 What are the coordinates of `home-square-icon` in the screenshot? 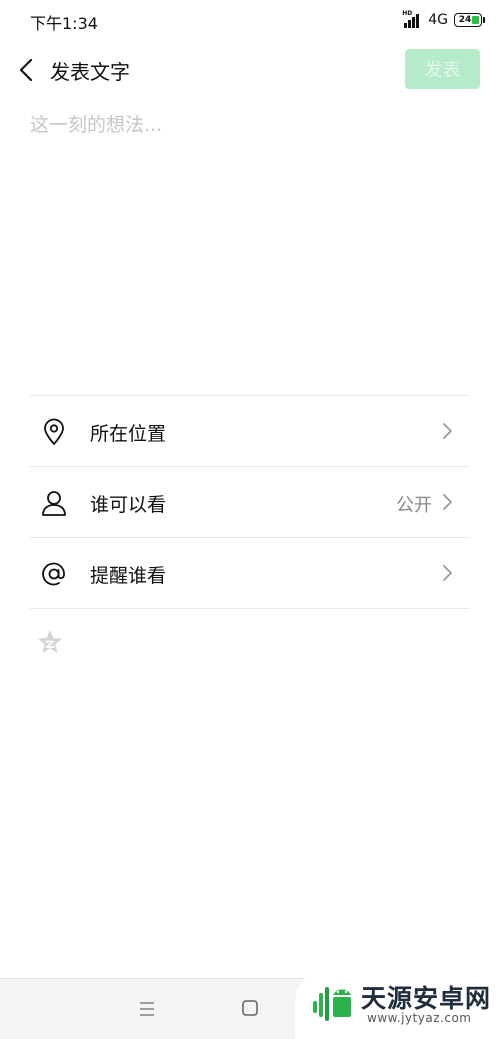 It's located at (250, 1008).